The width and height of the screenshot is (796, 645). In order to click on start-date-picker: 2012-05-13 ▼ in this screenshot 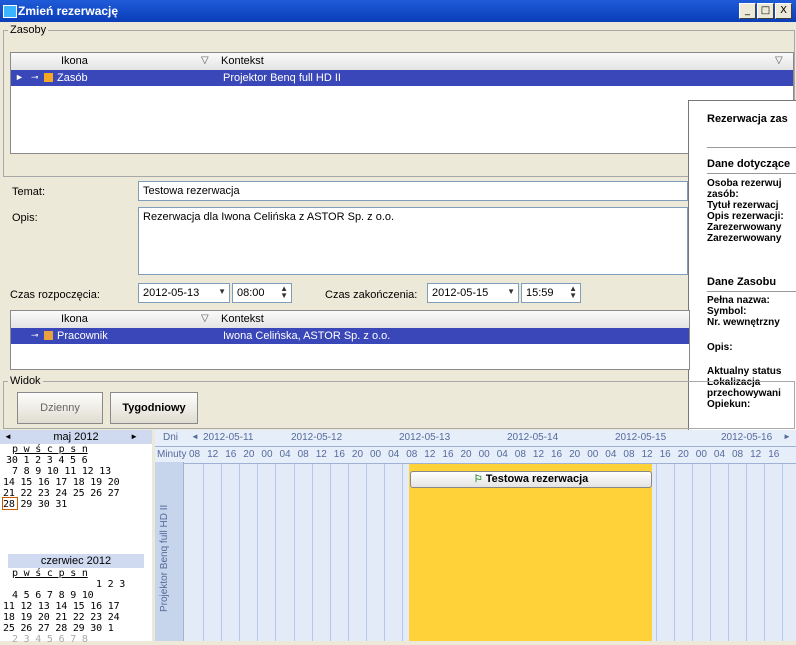, I will do `click(184, 293)`.